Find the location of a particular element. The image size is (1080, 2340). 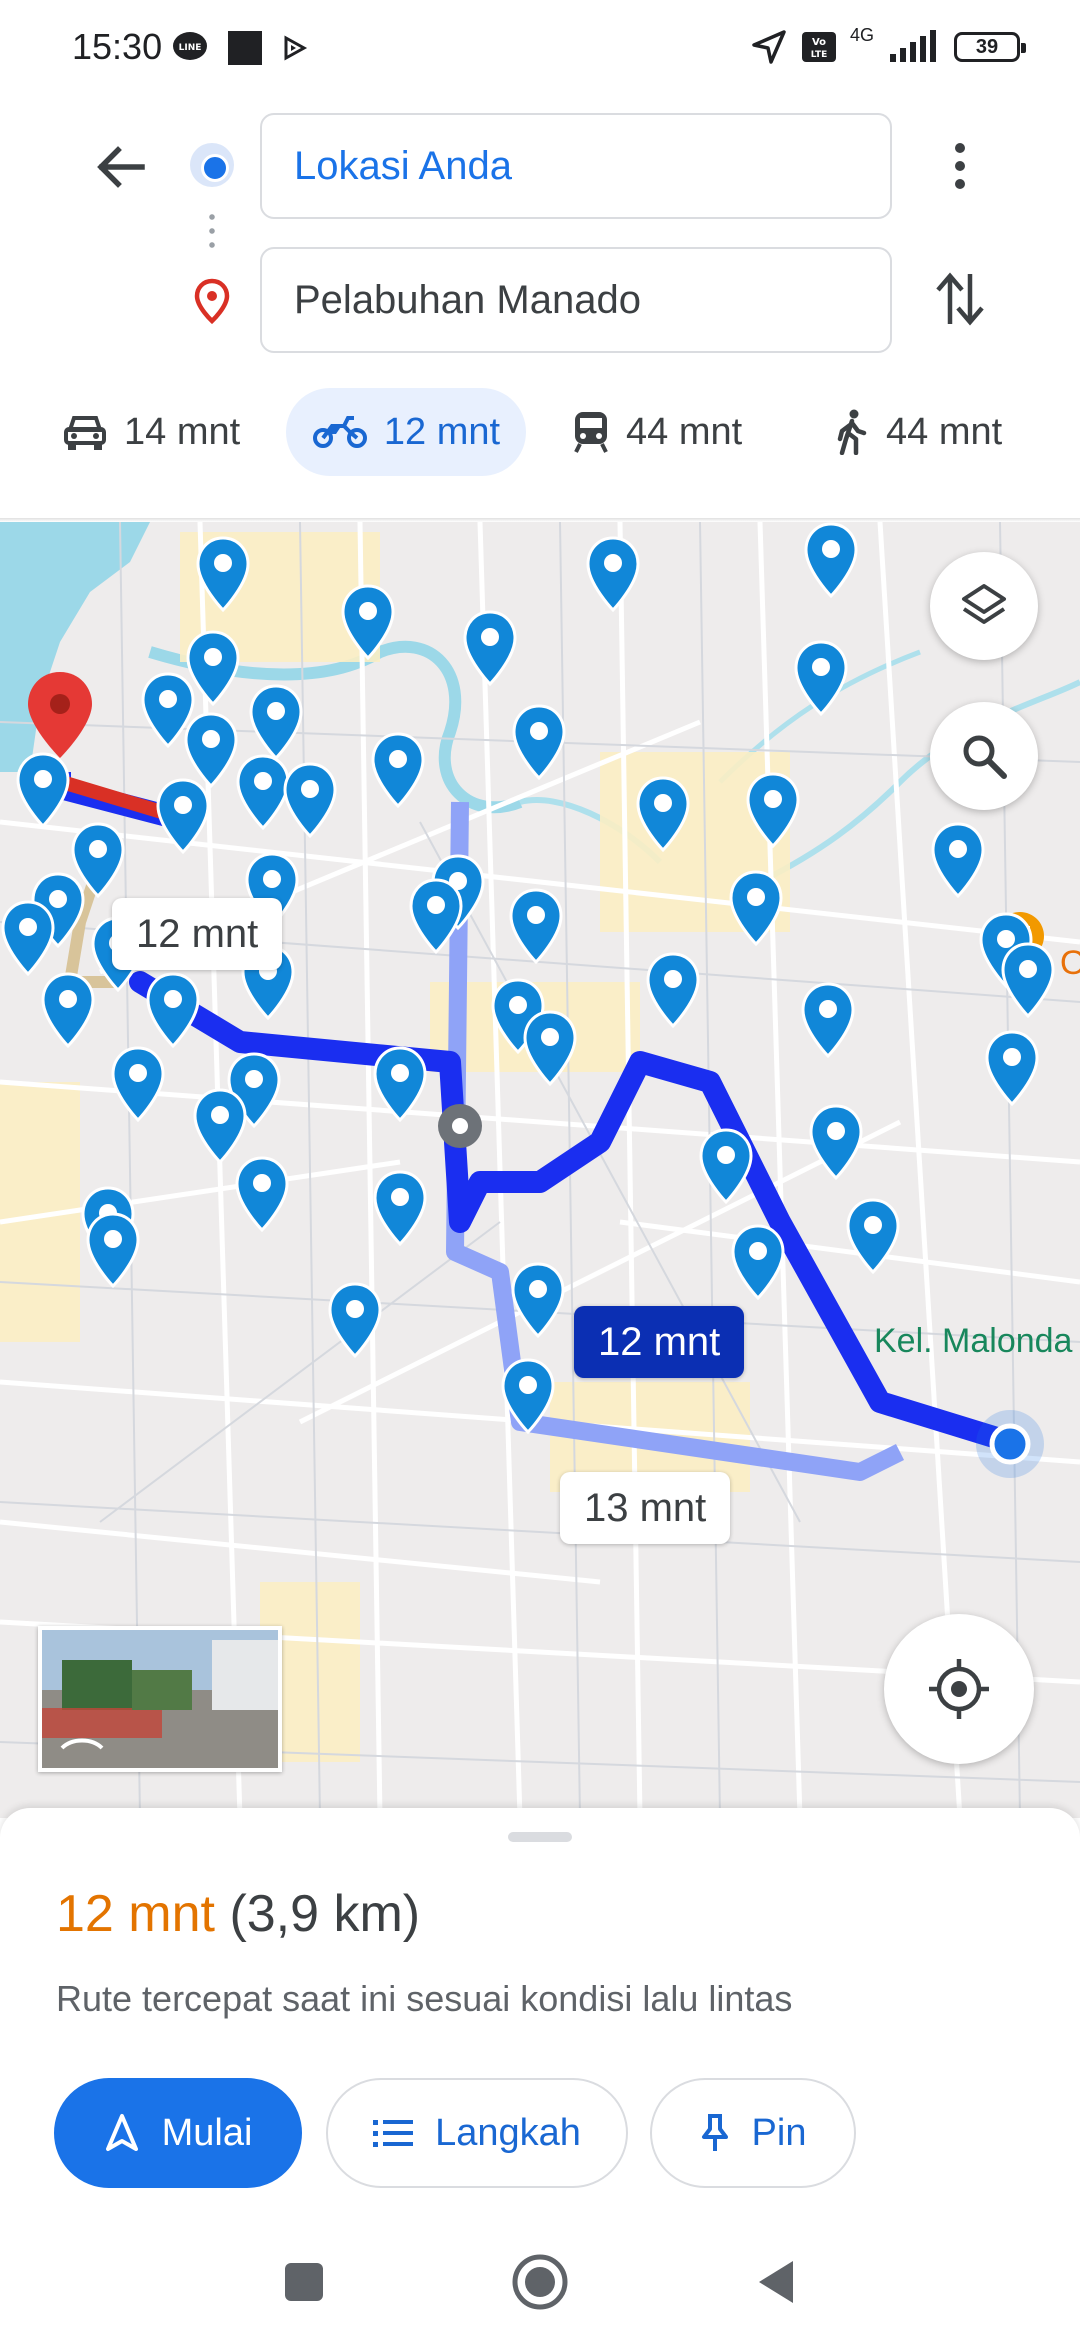

my-location-button is located at coordinates (959, 1689).